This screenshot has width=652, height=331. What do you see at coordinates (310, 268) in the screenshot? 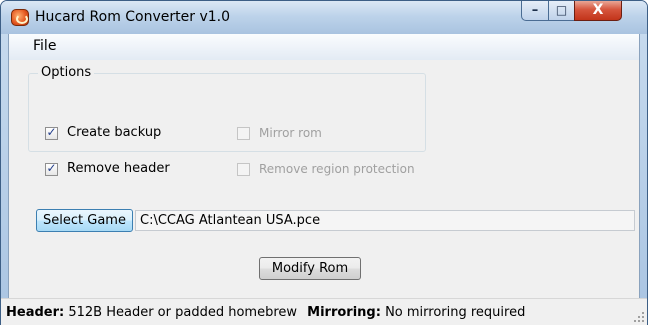
I see `modify-rom-button: Modify Rom` at bounding box center [310, 268].